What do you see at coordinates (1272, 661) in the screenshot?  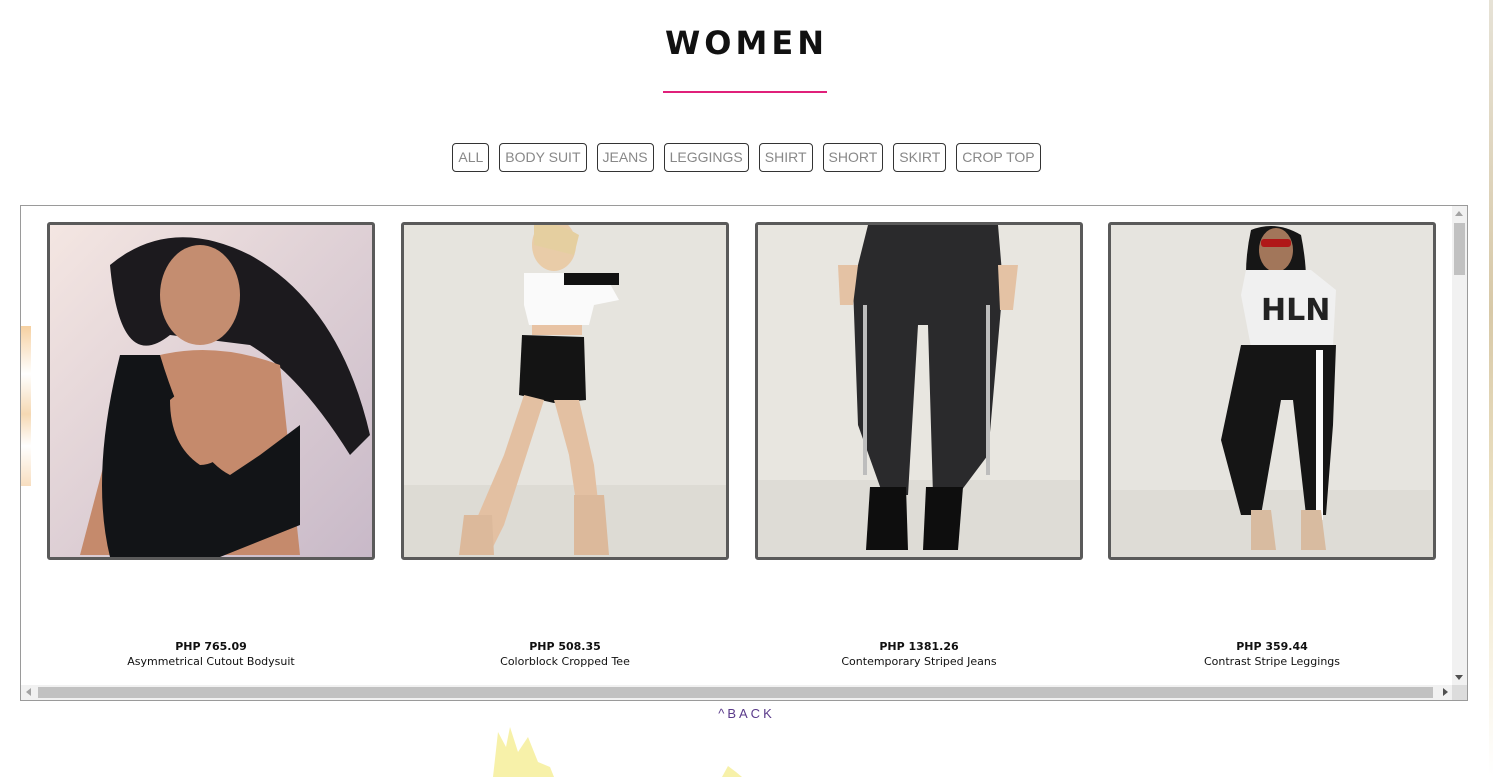 I see `product-name: Contrast Stripe Leggings` at bounding box center [1272, 661].